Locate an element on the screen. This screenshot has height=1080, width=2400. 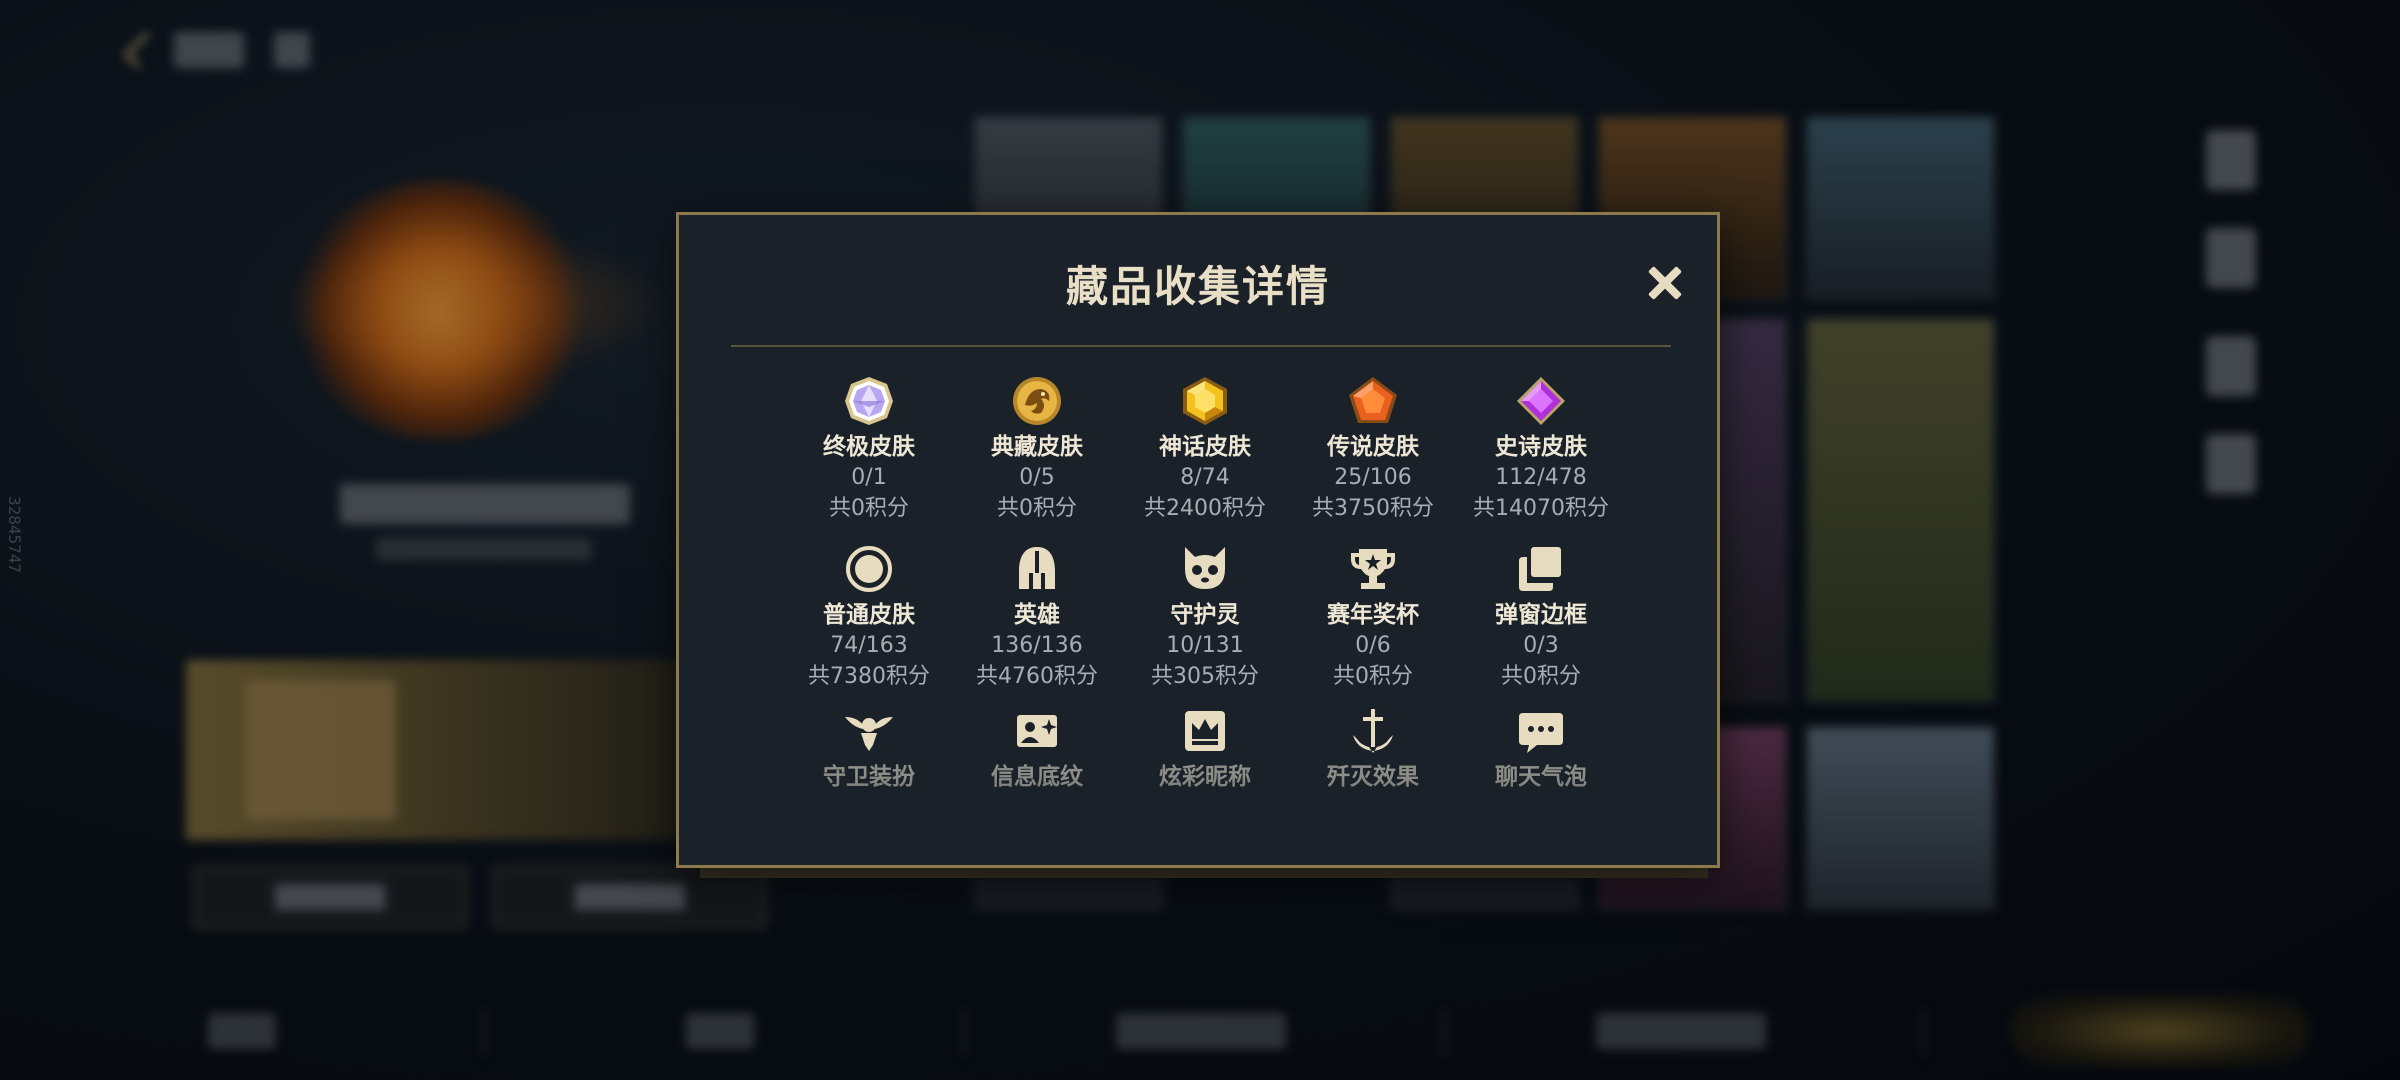
close-icon is located at coordinates (1665, 283).